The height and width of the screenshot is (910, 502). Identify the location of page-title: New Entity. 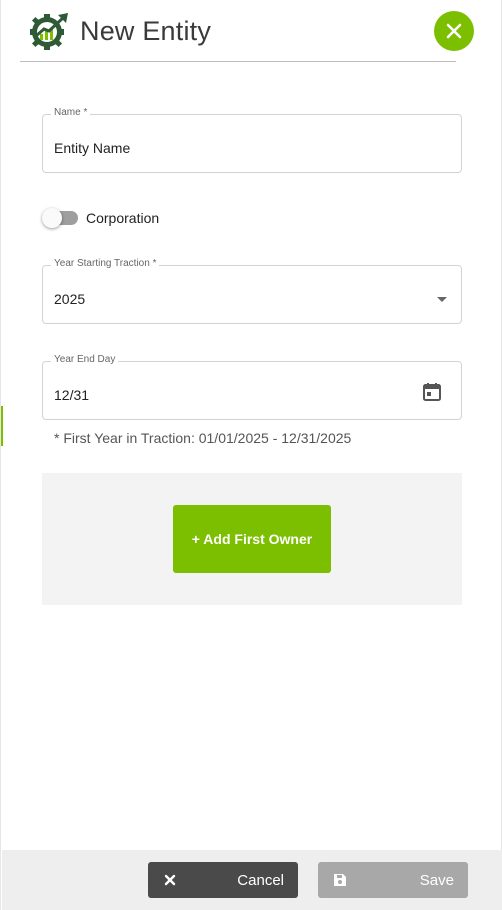
(146, 31).